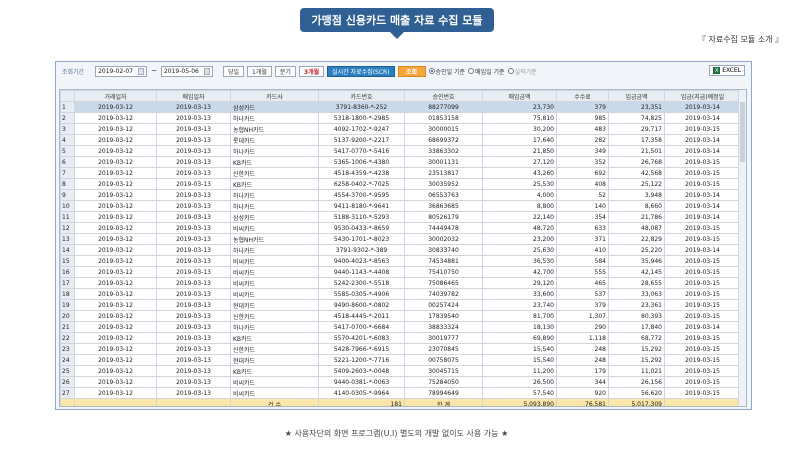 The image size is (793, 450). Describe the element at coordinates (115, 96) in the screenshot. I see `column-header: 거래일자` at that location.